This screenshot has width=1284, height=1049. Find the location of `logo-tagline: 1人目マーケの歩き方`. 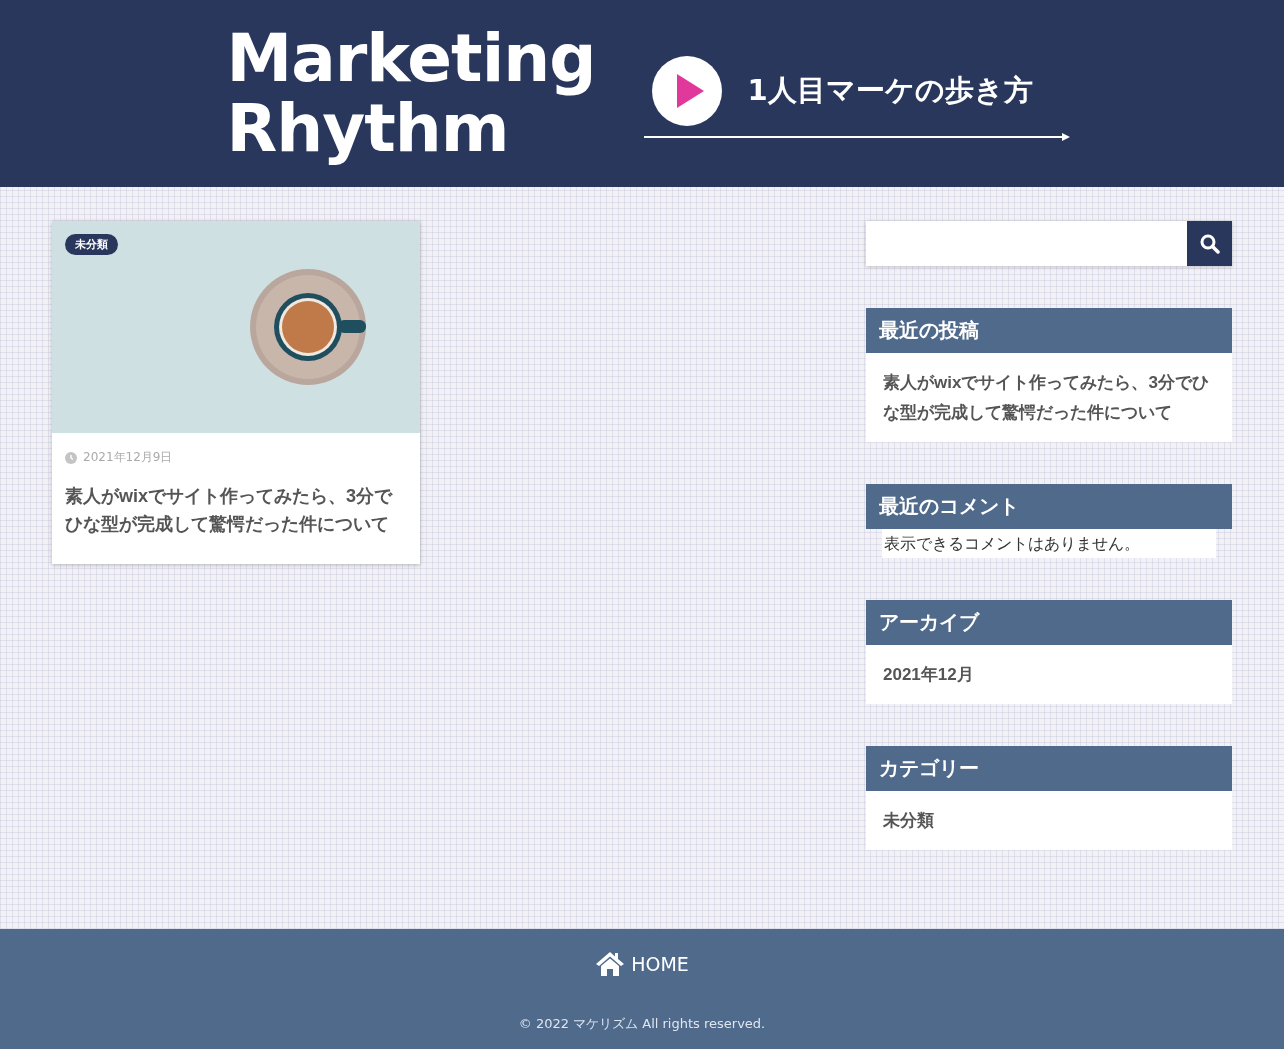

logo-tagline: 1人目マーケの歩き方 is located at coordinates (890, 90).